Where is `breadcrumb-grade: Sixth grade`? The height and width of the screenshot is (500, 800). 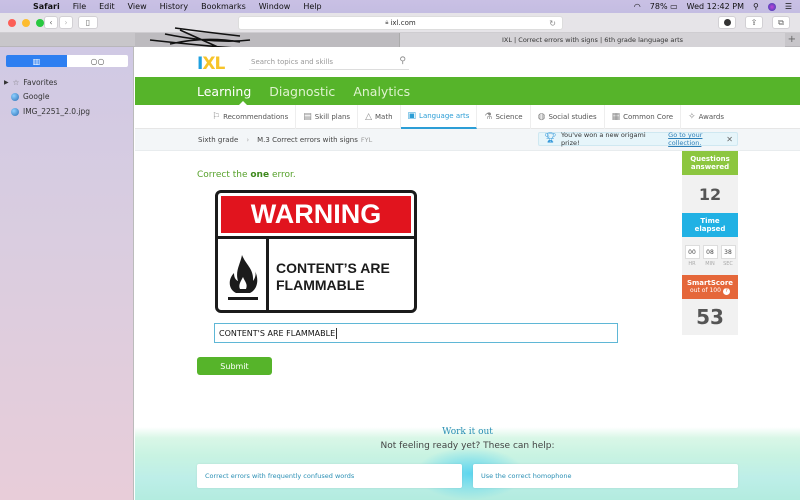 breadcrumb-grade: Sixth grade is located at coordinates (218, 140).